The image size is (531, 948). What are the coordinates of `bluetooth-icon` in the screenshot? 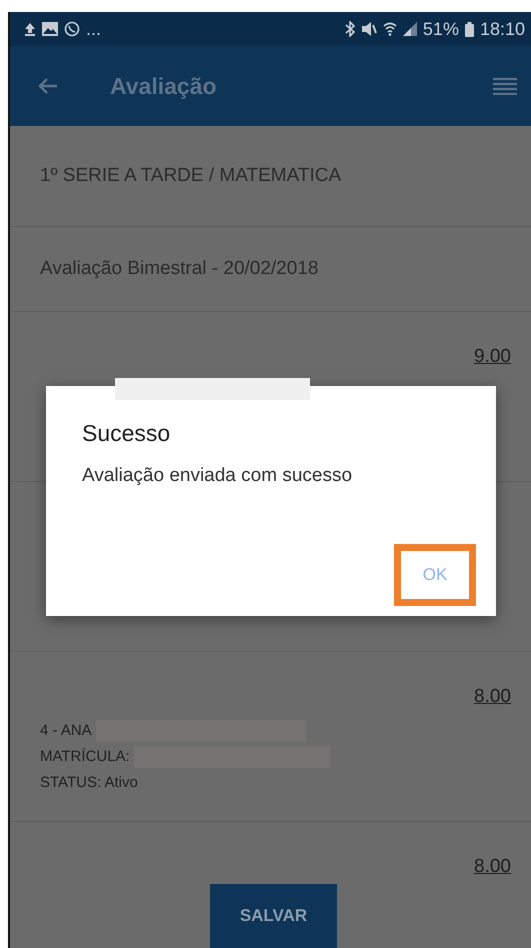 It's located at (349, 29).